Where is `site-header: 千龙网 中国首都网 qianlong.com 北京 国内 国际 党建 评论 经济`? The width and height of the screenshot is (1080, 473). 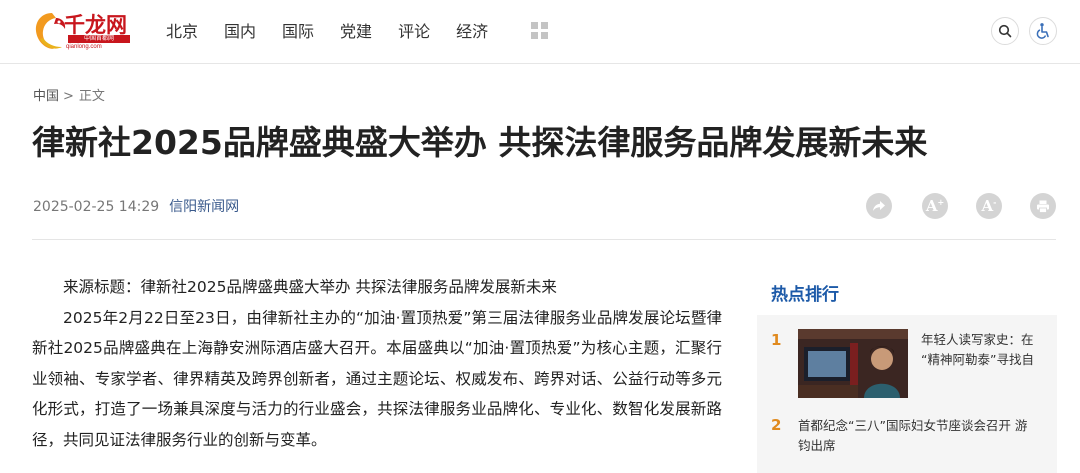 site-header: 千龙网 中国首都网 qianlong.com 北京 国内 国际 党建 评论 经济 is located at coordinates (540, 32).